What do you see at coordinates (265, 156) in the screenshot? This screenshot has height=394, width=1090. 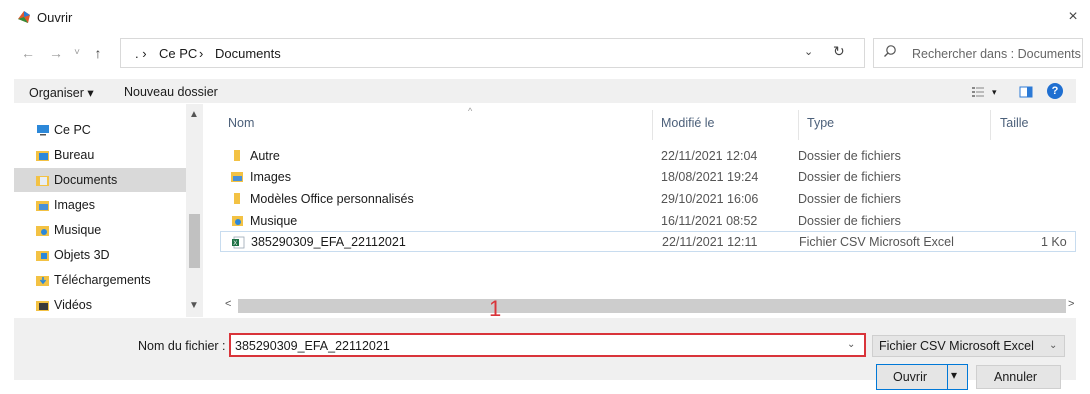 I see `file-name: Autre` at bounding box center [265, 156].